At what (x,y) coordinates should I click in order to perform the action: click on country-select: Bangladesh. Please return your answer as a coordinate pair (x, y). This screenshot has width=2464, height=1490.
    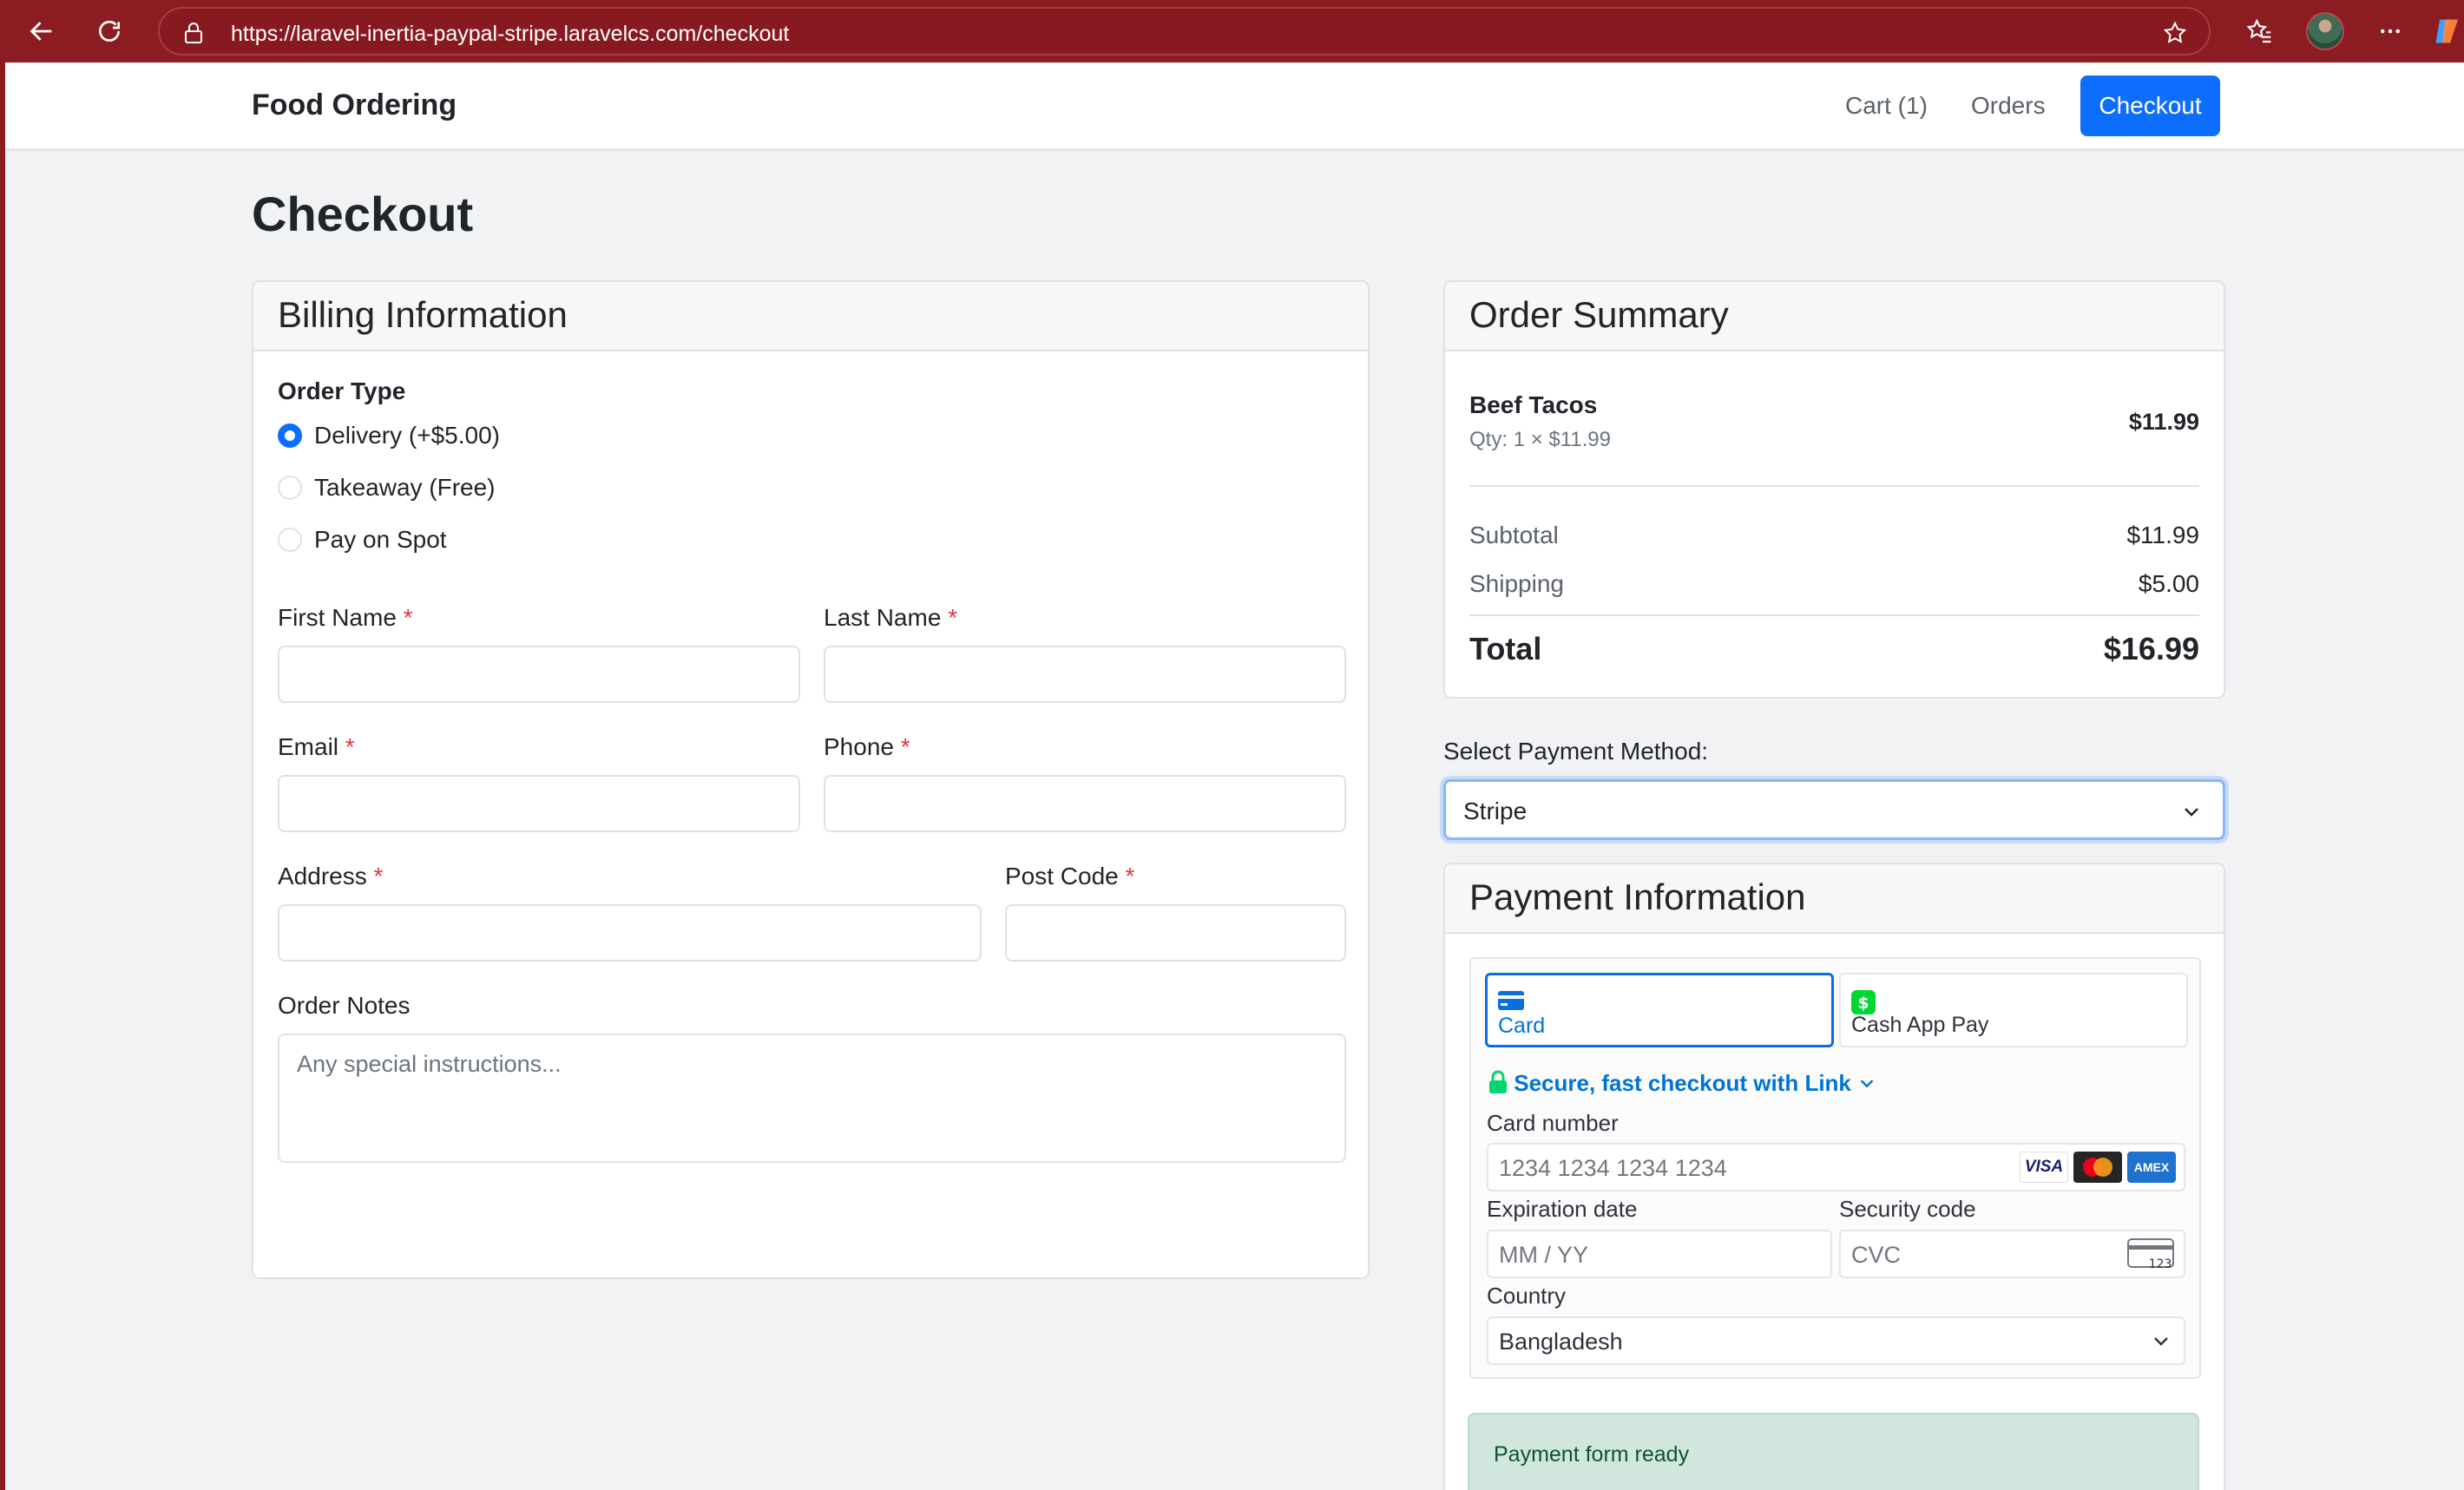
    Looking at the image, I should click on (1836, 1340).